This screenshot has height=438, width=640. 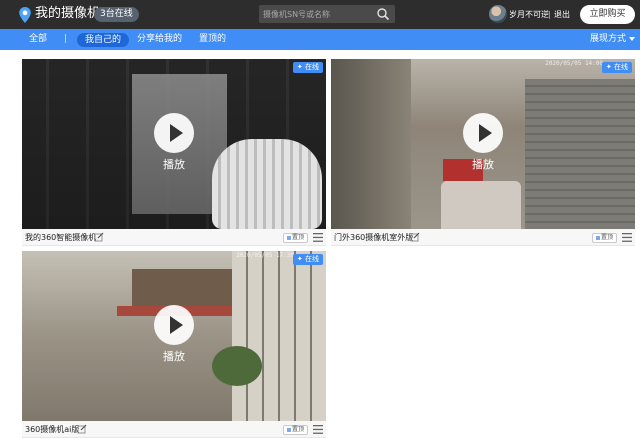 What do you see at coordinates (174, 237) in the screenshot?
I see `camera-info-row: 我的360智能摄像机 置顶` at bounding box center [174, 237].